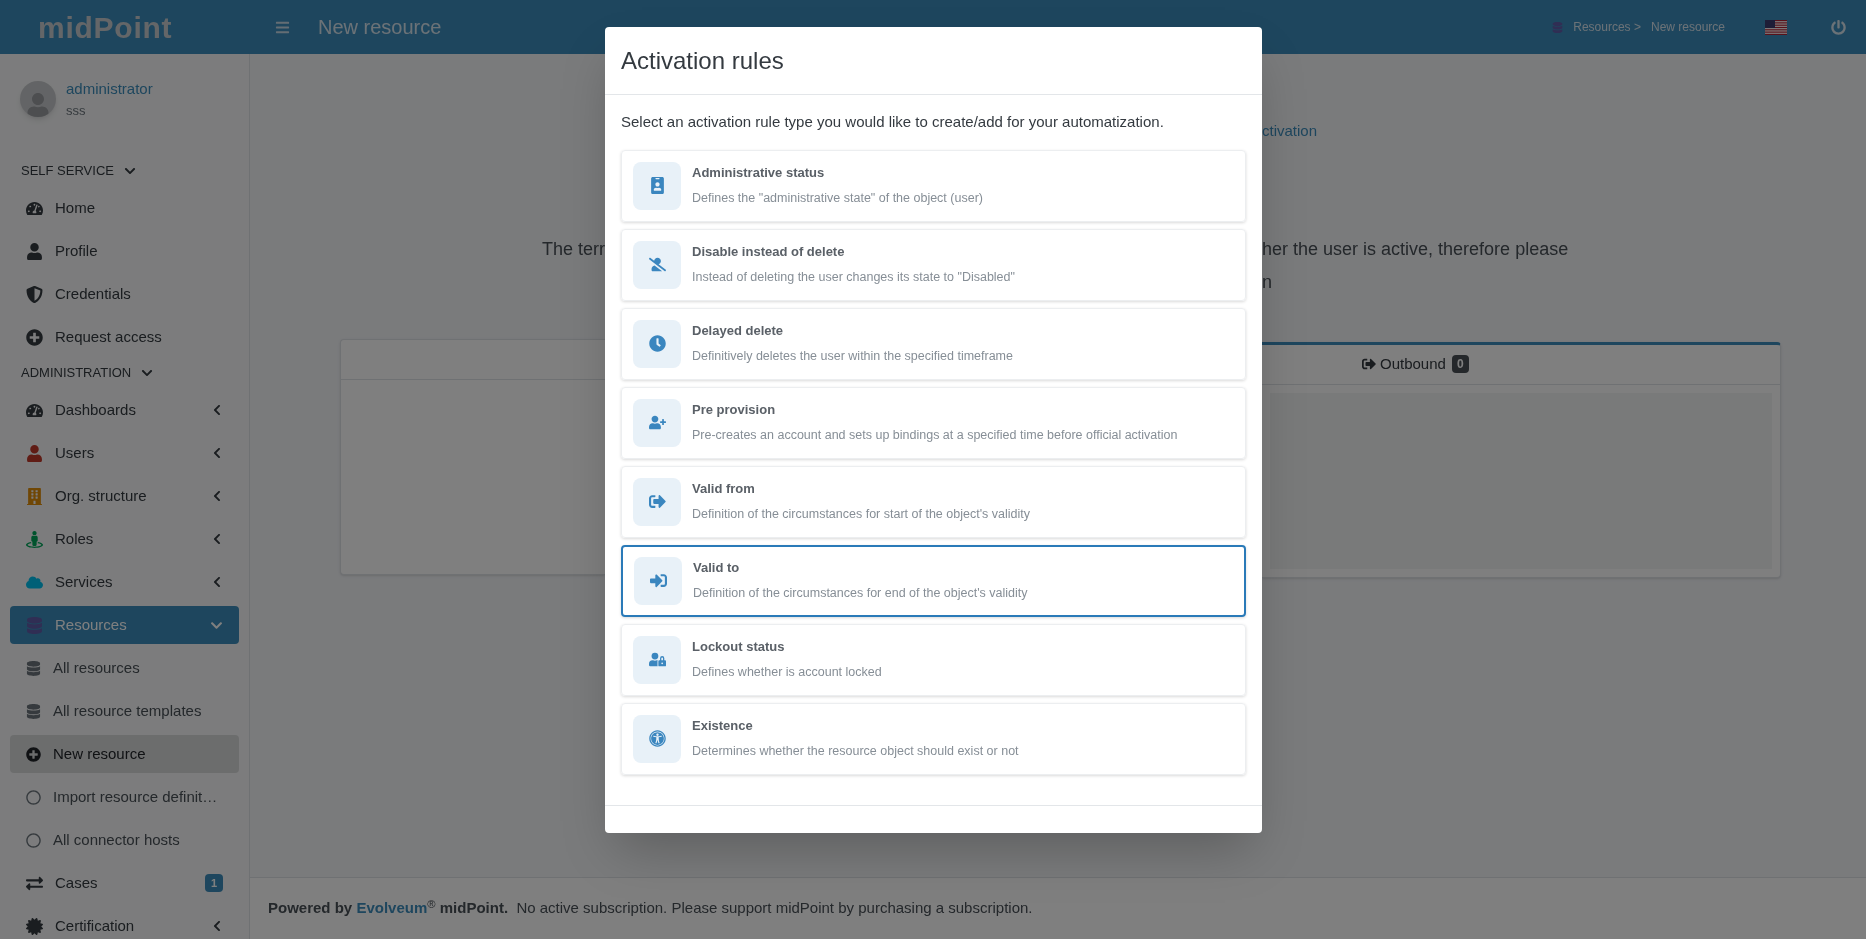 Image resolution: width=1866 pixels, height=939 pixels. What do you see at coordinates (124, 668) in the screenshot?
I see `sidebar-subitem: All resources` at bounding box center [124, 668].